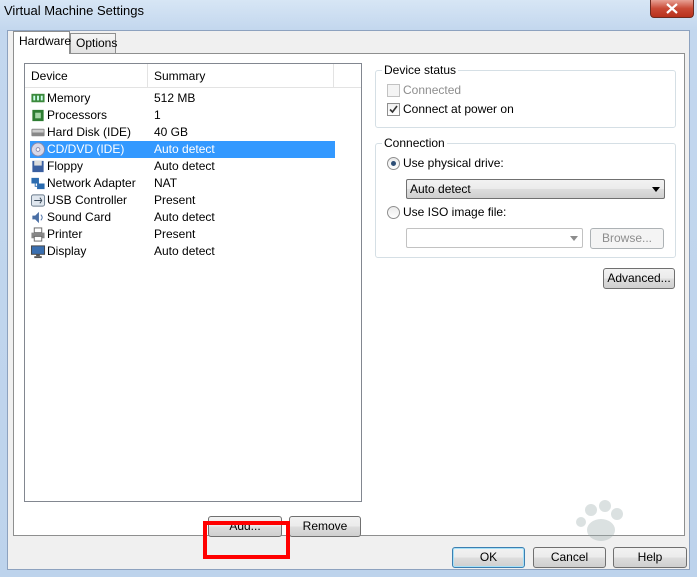  What do you see at coordinates (432, 90) in the screenshot?
I see `connected-label: Connected` at bounding box center [432, 90].